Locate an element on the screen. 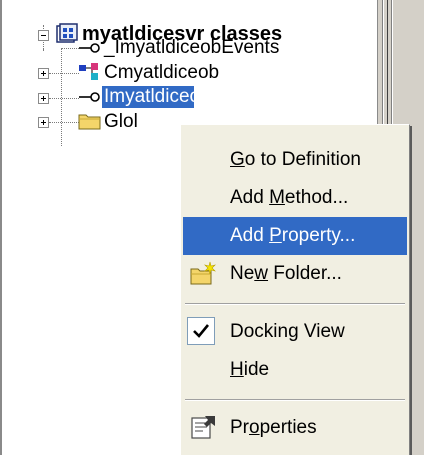  menu-item-go-to-definition: Go to Definition is located at coordinates (295, 160).